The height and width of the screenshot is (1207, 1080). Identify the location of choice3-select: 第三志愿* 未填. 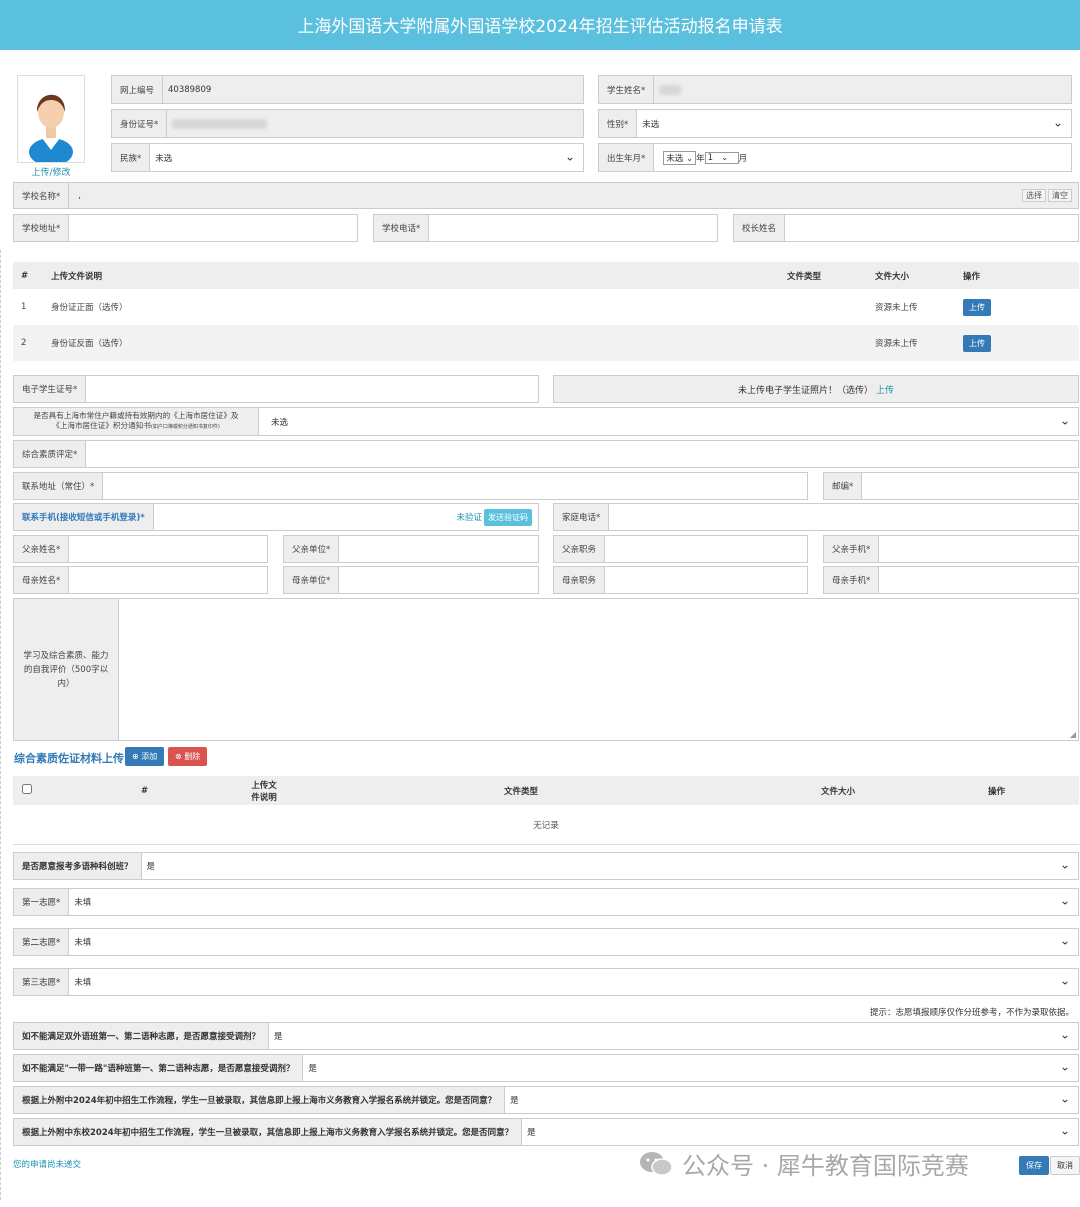
(546, 982).